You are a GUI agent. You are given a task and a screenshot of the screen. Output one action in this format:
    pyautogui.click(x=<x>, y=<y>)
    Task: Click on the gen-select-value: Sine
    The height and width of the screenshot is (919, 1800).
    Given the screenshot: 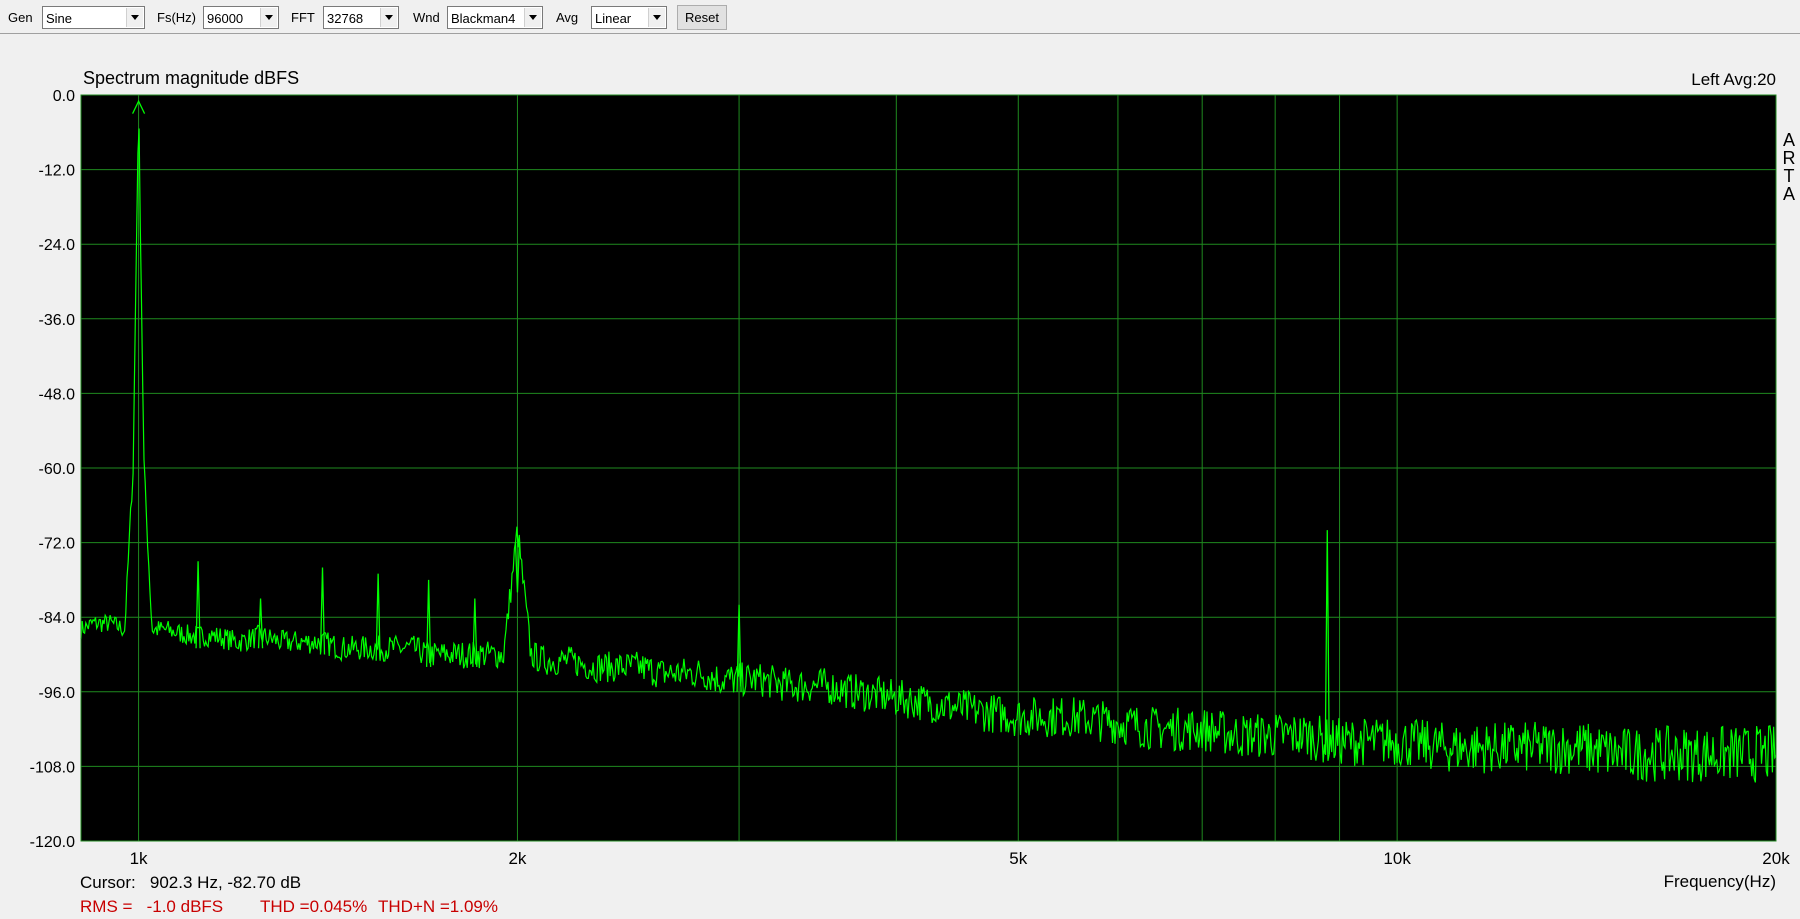 What is the action you would take?
    pyautogui.click(x=59, y=18)
    